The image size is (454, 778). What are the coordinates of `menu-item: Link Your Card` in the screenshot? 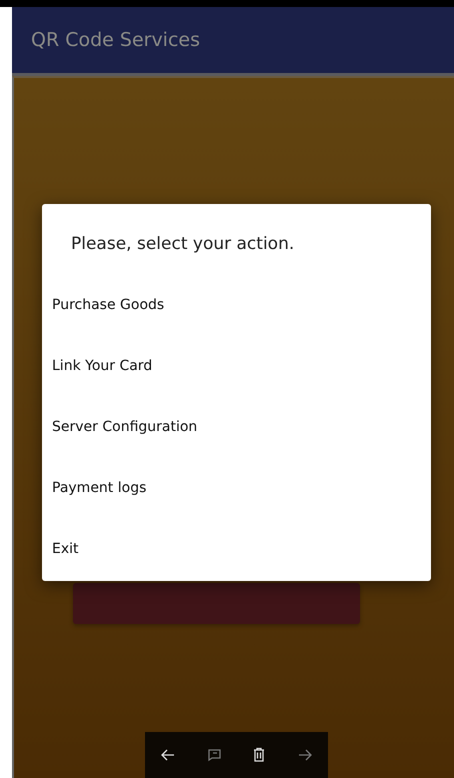 It's located at (236, 365).